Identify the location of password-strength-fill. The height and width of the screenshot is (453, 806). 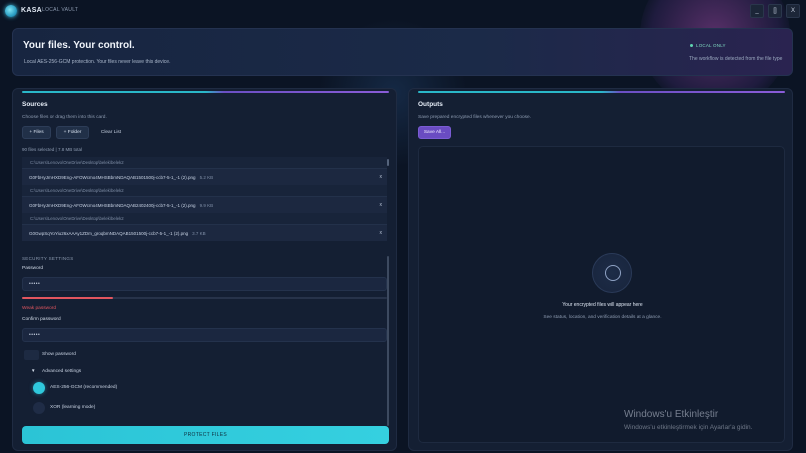
(68, 298).